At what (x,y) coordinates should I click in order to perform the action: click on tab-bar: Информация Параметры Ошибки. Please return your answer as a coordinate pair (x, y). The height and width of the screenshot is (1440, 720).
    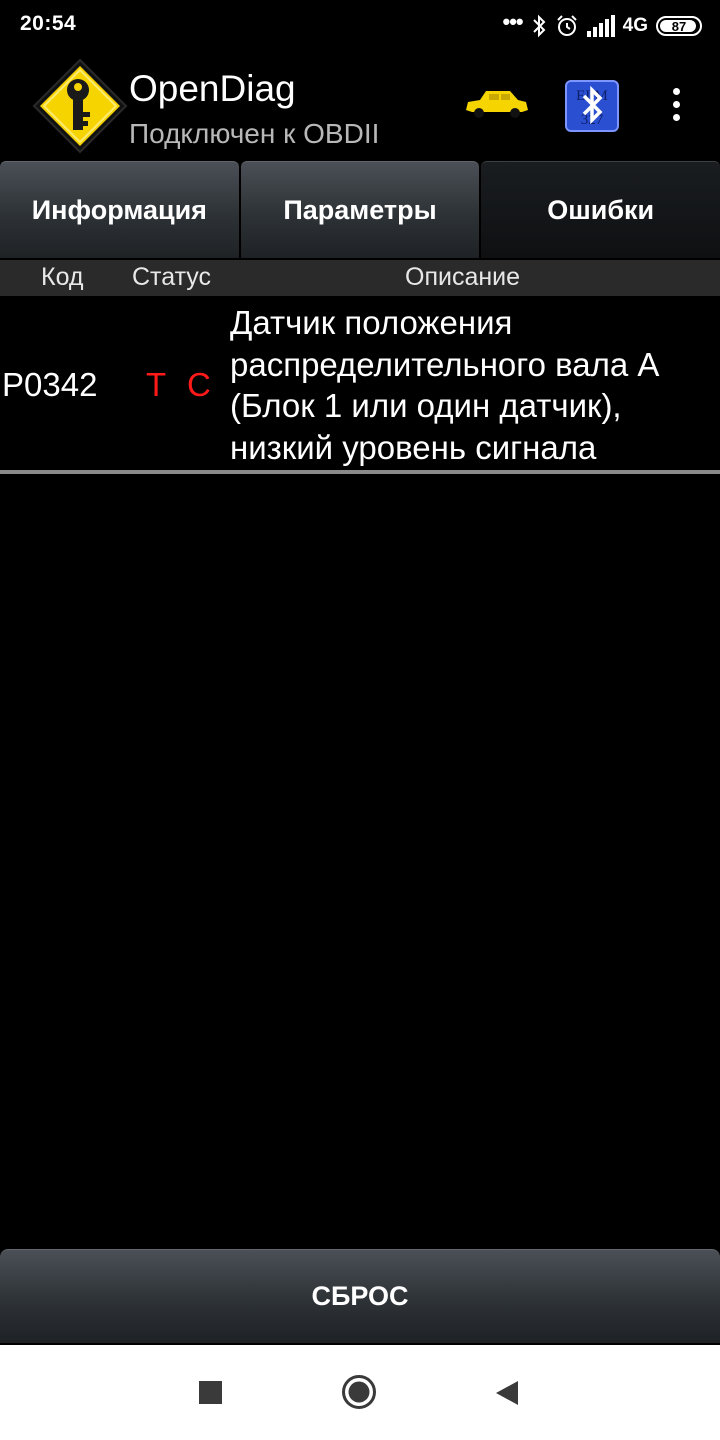
    Looking at the image, I should click on (360, 209).